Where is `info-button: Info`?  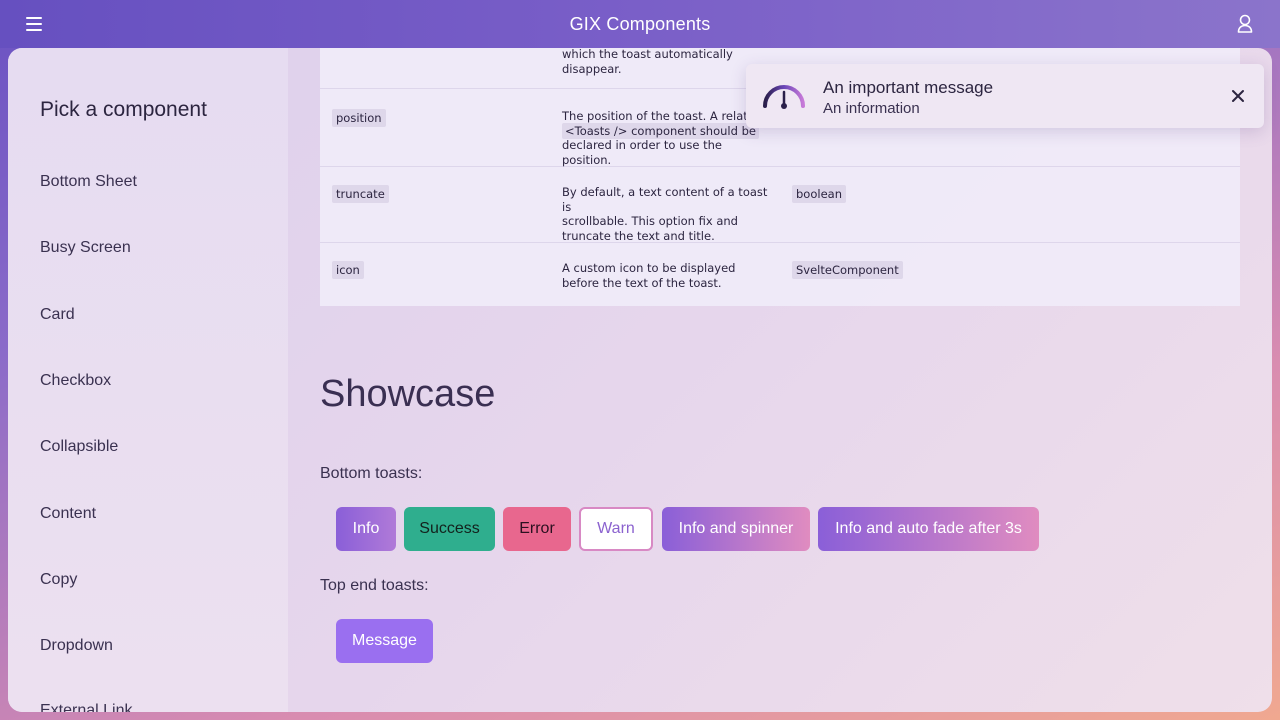
info-button: Info is located at coordinates (366, 529).